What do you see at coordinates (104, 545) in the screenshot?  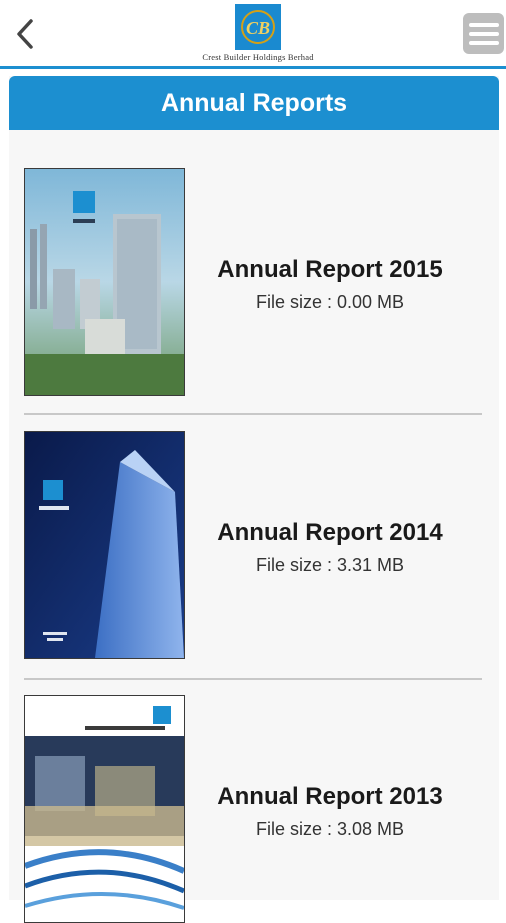 I see `report-cover-2014` at bounding box center [104, 545].